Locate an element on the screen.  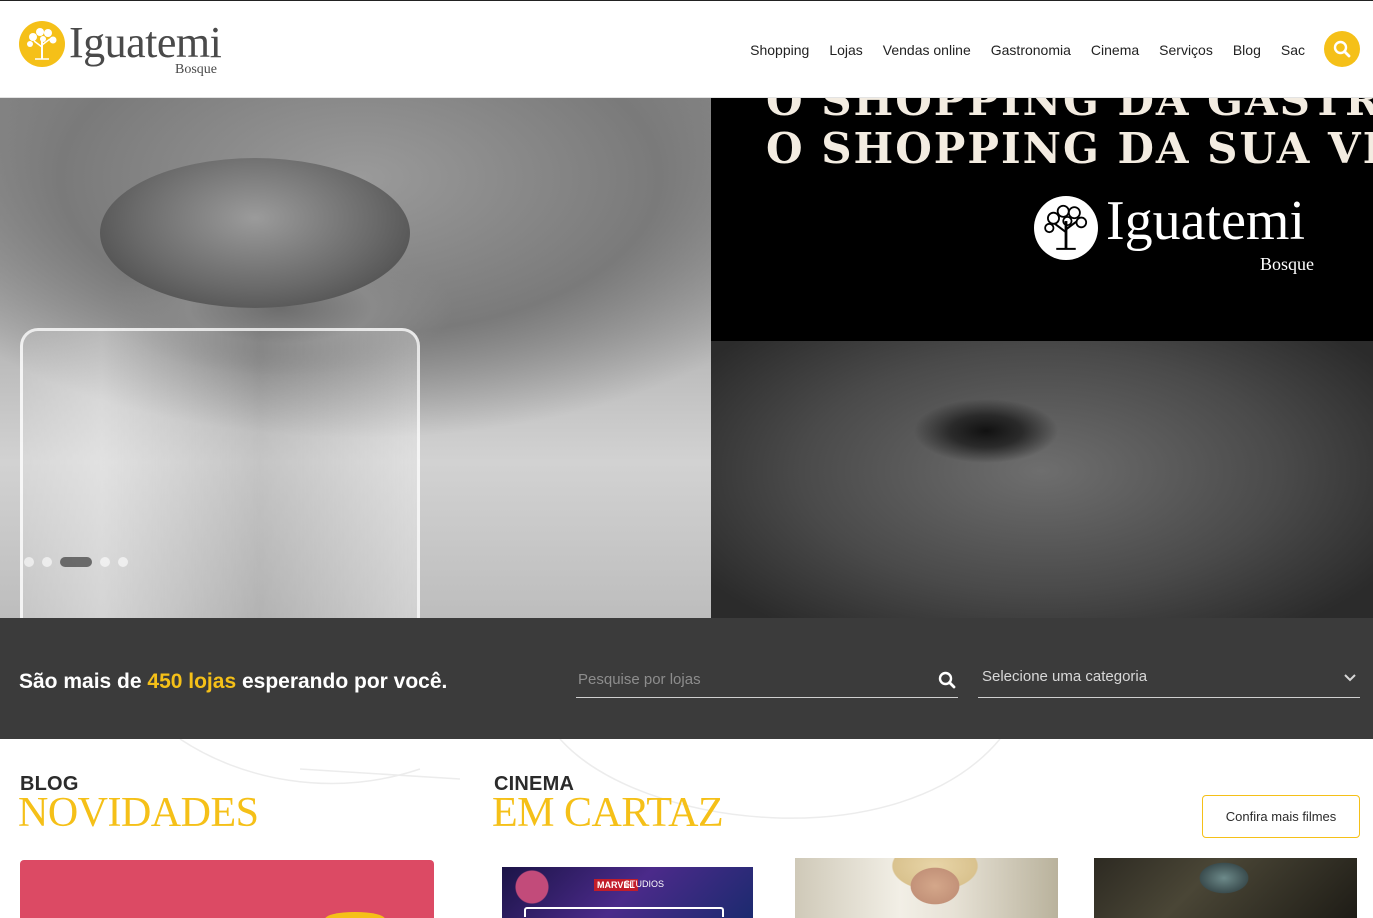
hero-headline-1: O SHOPPING DA GASTRONOMIA is located at coordinates (1069, 111).